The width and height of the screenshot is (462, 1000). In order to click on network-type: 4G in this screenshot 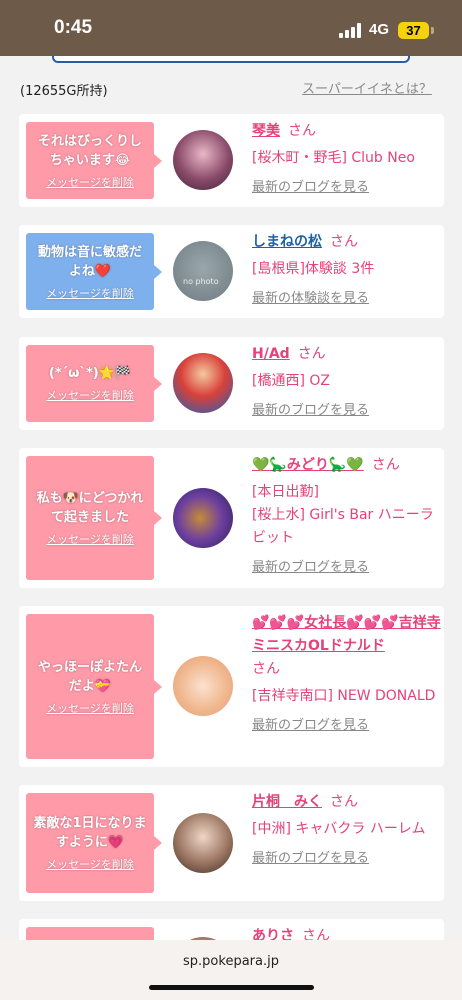, I will do `click(379, 29)`.